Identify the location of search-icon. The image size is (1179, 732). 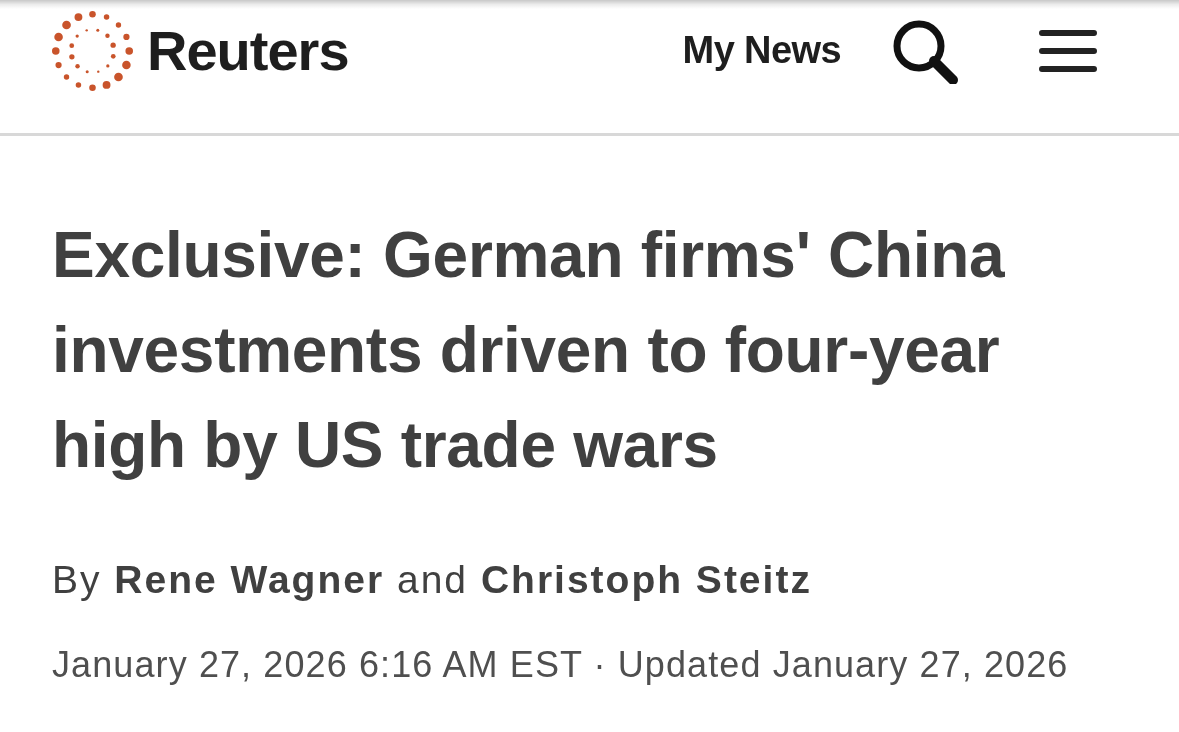
(926, 52).